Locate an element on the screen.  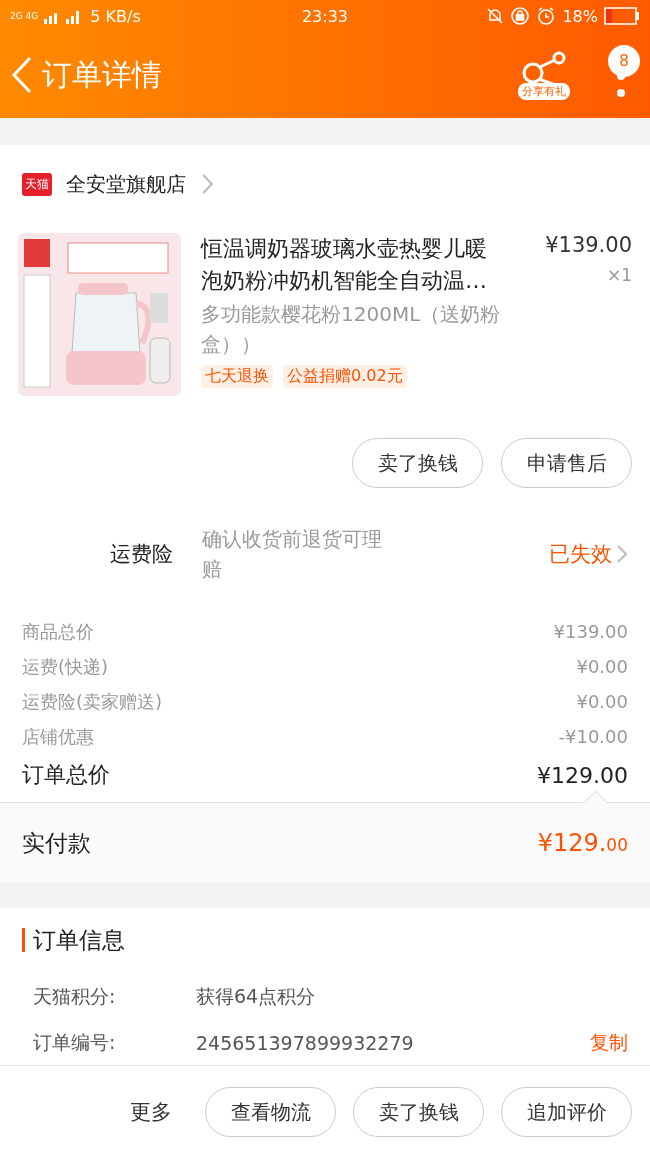
network-speed: 5 KB/s is located at coordinates (115, 16).